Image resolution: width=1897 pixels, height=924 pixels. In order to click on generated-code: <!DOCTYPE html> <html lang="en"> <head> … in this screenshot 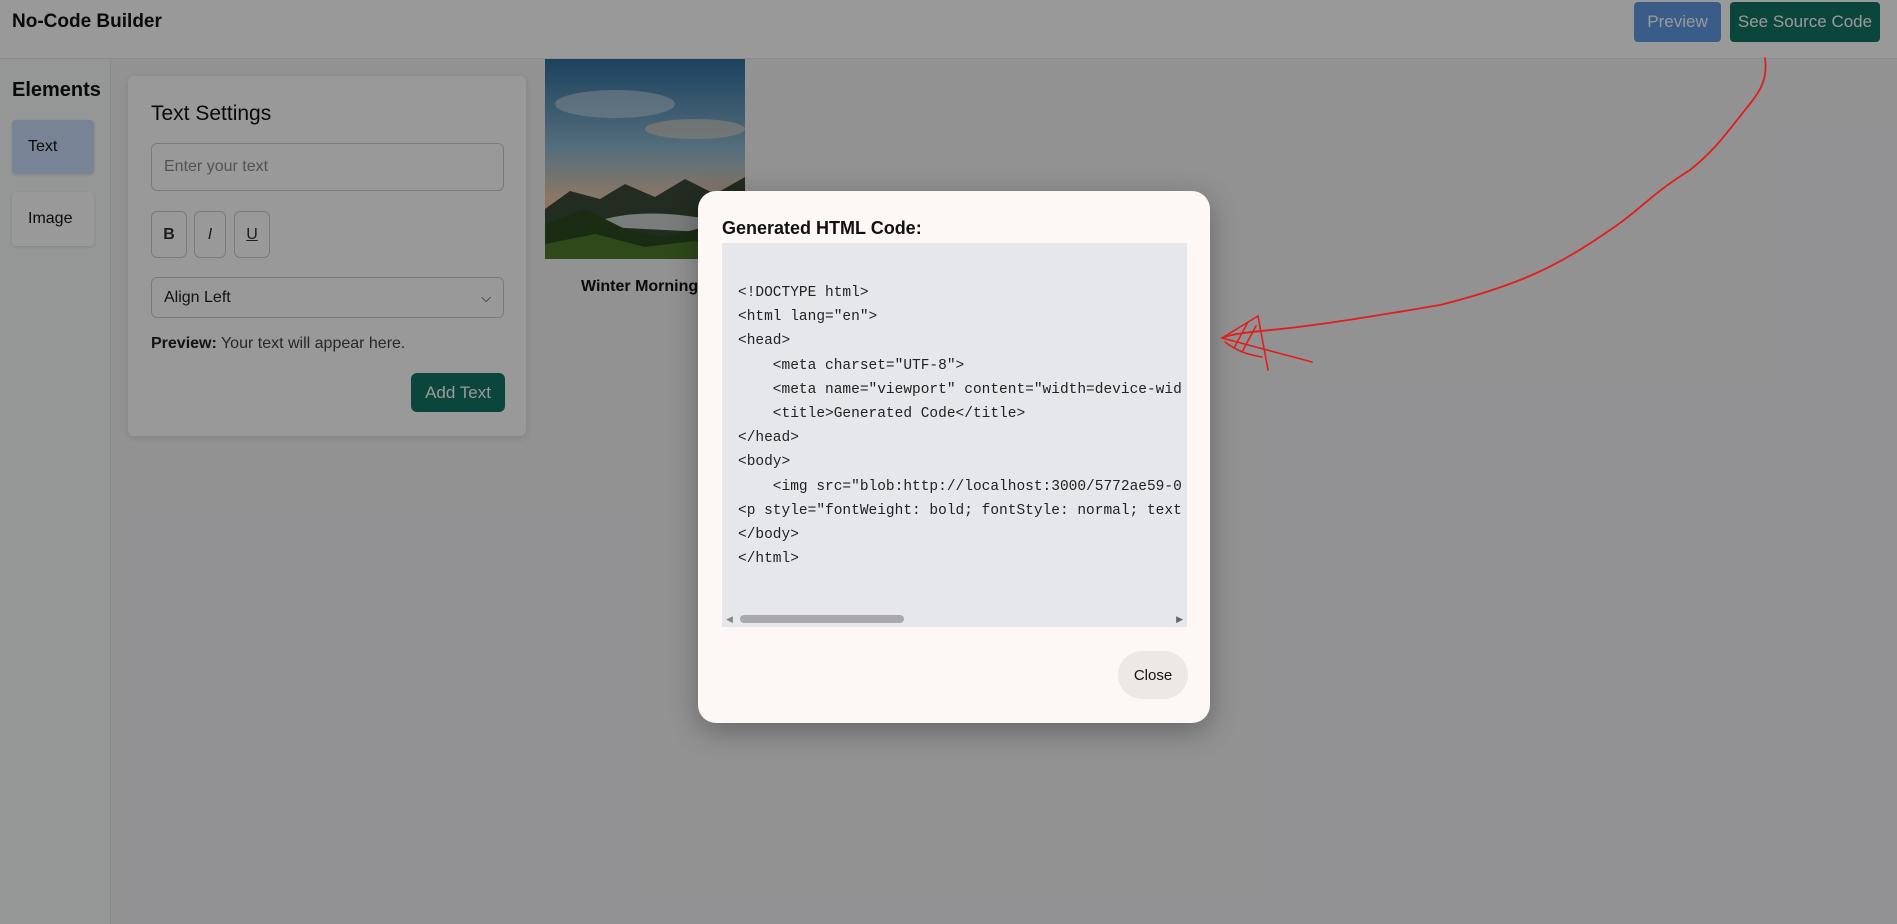, I will do `click(960, 426)`.